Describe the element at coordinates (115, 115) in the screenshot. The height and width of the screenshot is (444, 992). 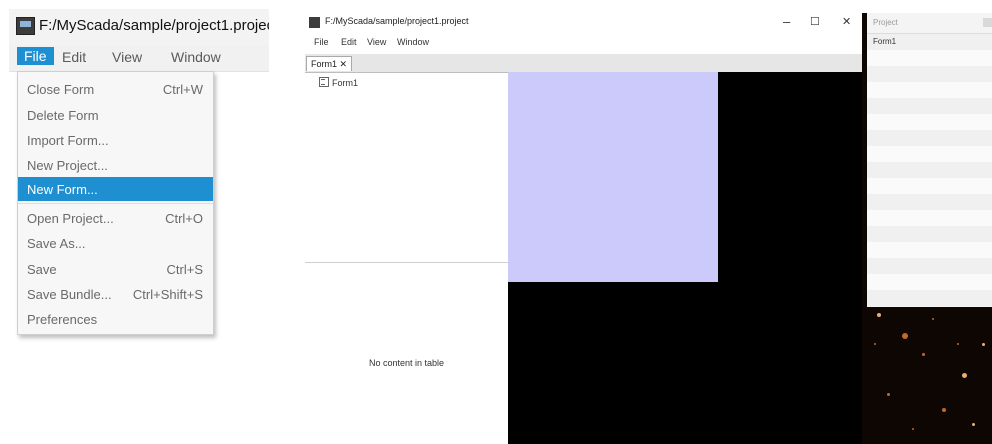
I see `menu-item-delete-form: Delete Form` at that location.